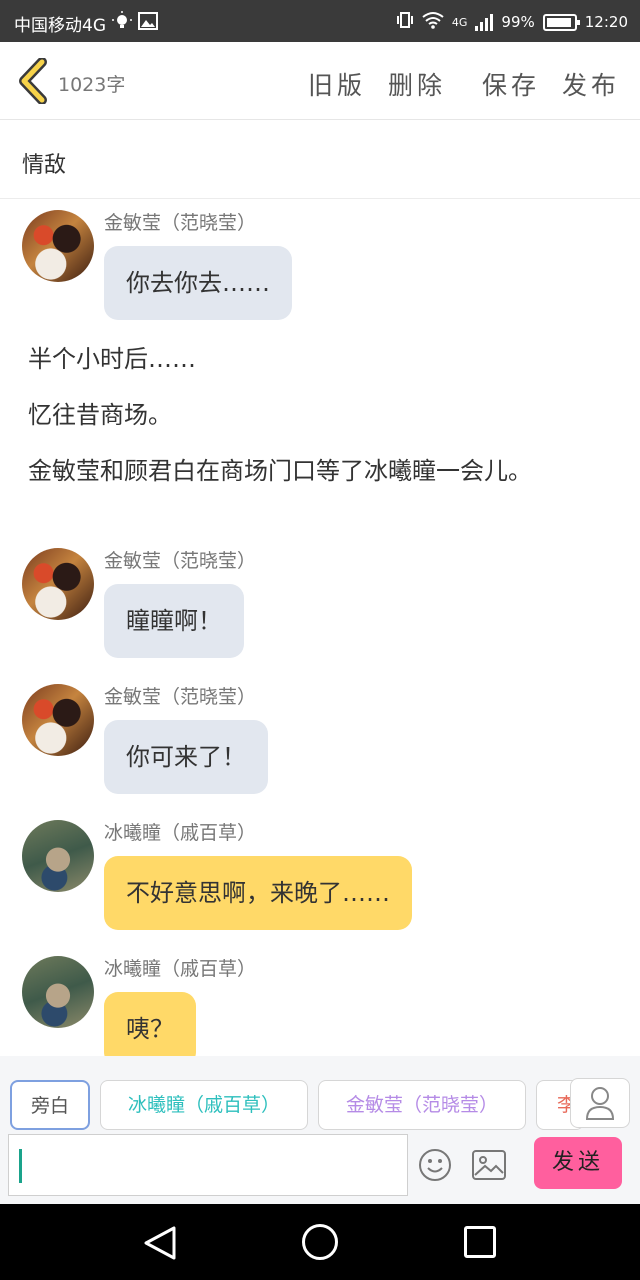 The width and height of the screenshot is (640, 1280). I want to click on carrier-label: 中国移动4G, so click(60, 26).